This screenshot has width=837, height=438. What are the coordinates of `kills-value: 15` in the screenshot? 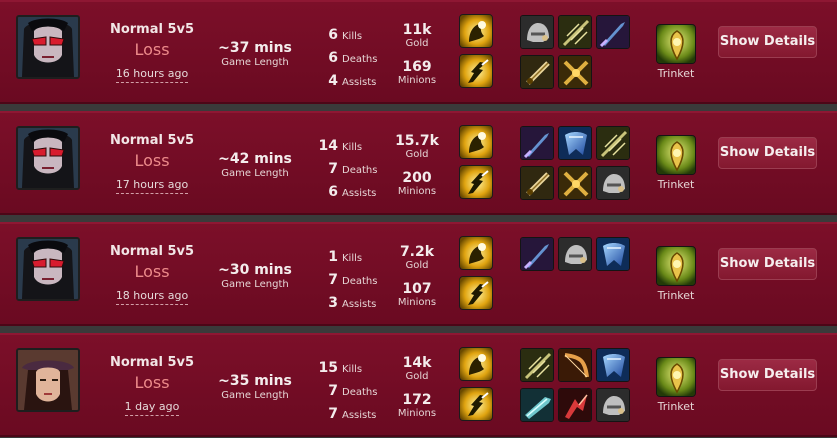 It's located at (328, 368).